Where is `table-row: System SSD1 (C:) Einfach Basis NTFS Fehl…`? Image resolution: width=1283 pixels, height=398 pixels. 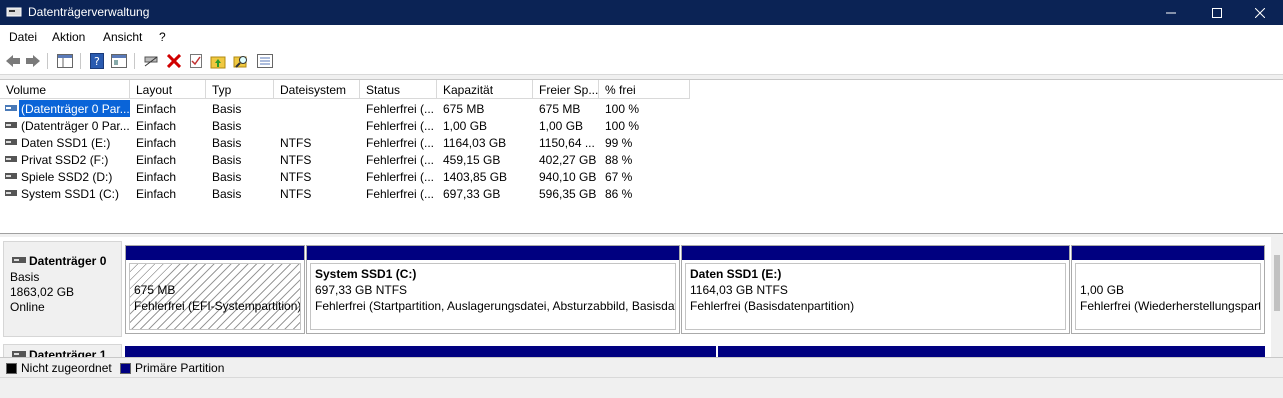
table-row: System SSD1 (C:) Einfach Basis NTFS Fehl… is located at coordinates (641, 193).